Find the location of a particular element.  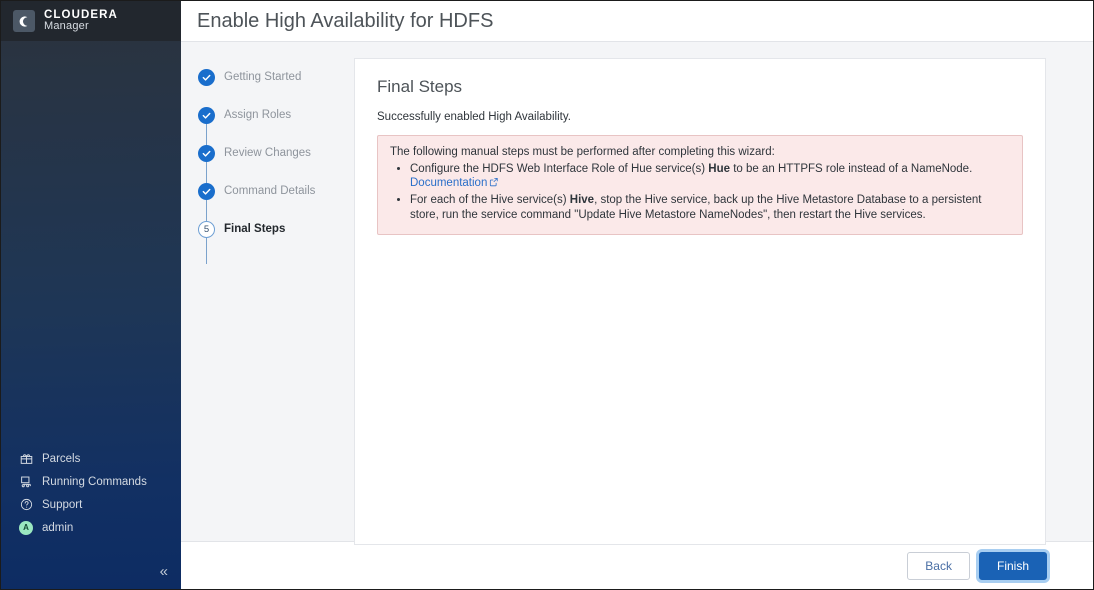

brand-text: CLOUDERA Manager is located at coordinates (81, 21).